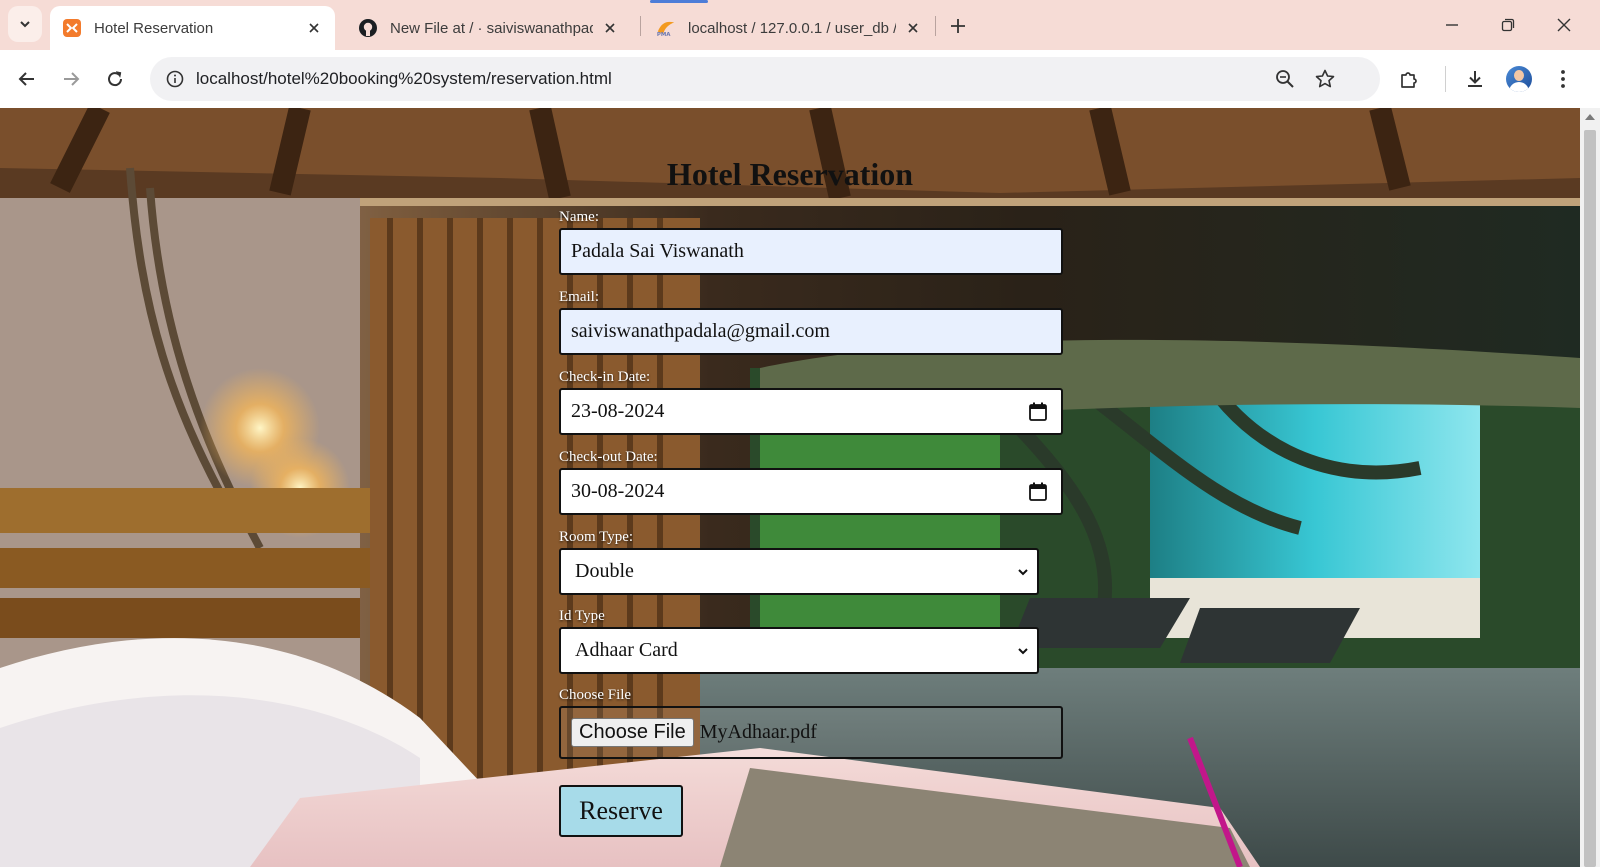 The width and height of the screenshot is (1600, 867). I want to click on close-window-button, so click(1564, 25).